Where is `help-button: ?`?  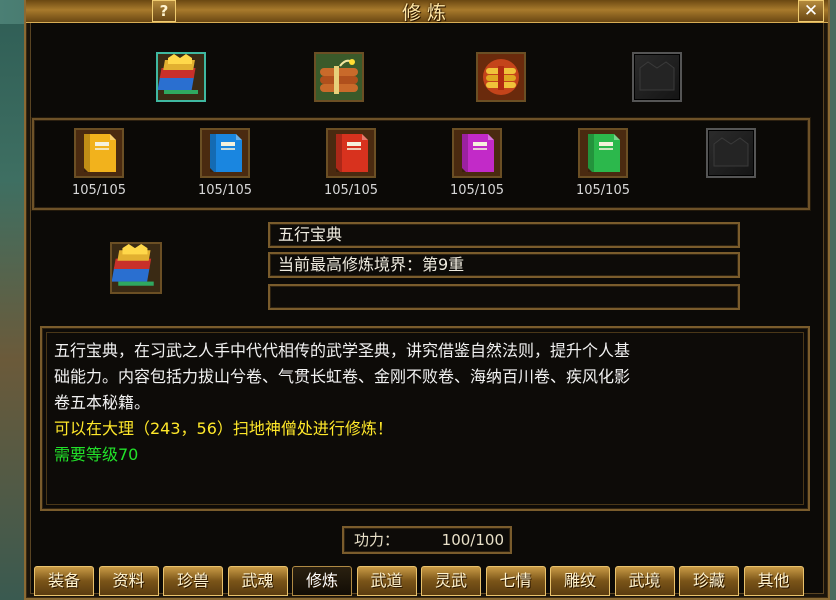 help-button: ? is located at coordinates (164, 11).